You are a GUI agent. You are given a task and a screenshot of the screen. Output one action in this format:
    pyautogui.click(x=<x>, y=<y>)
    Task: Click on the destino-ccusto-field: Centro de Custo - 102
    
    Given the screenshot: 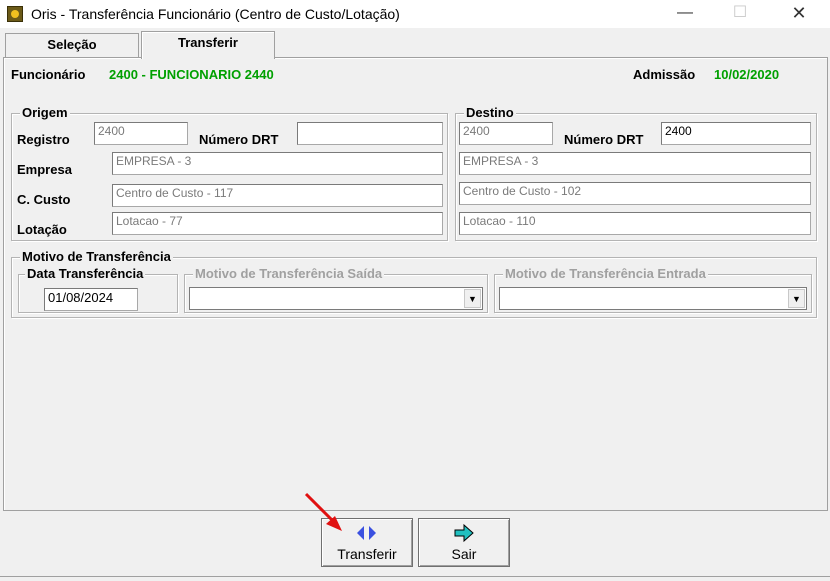 What is the action you would take?
    pyautogui.click(x=635, y=193)
    